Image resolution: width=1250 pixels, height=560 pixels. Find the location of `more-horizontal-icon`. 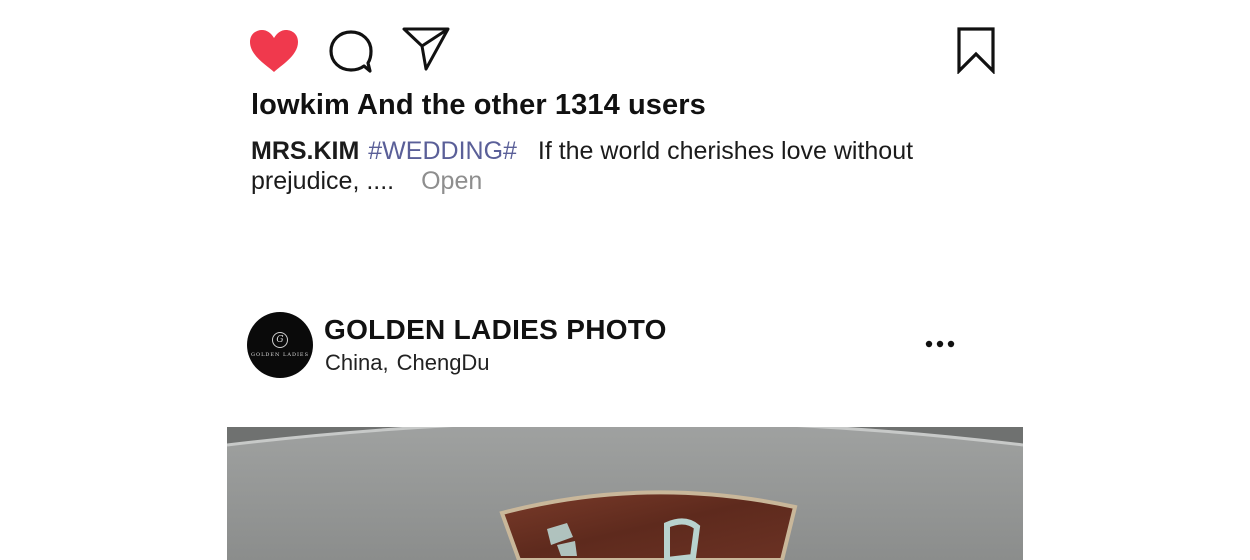

more-horizontal-icon is located at coordinates (940, 344).